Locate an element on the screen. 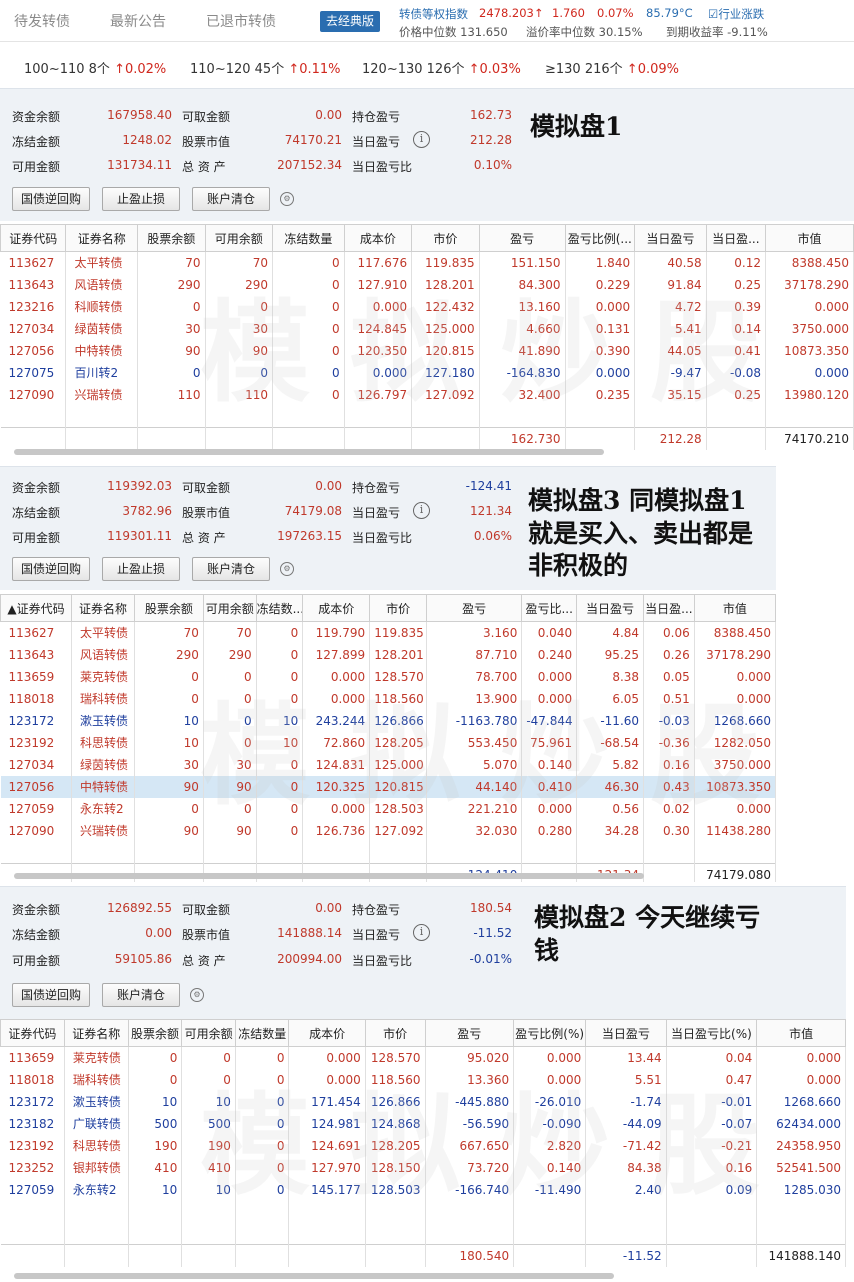 The image size is (854, 1282). table-cell: 0.240 is located at coordinates (549, 654).